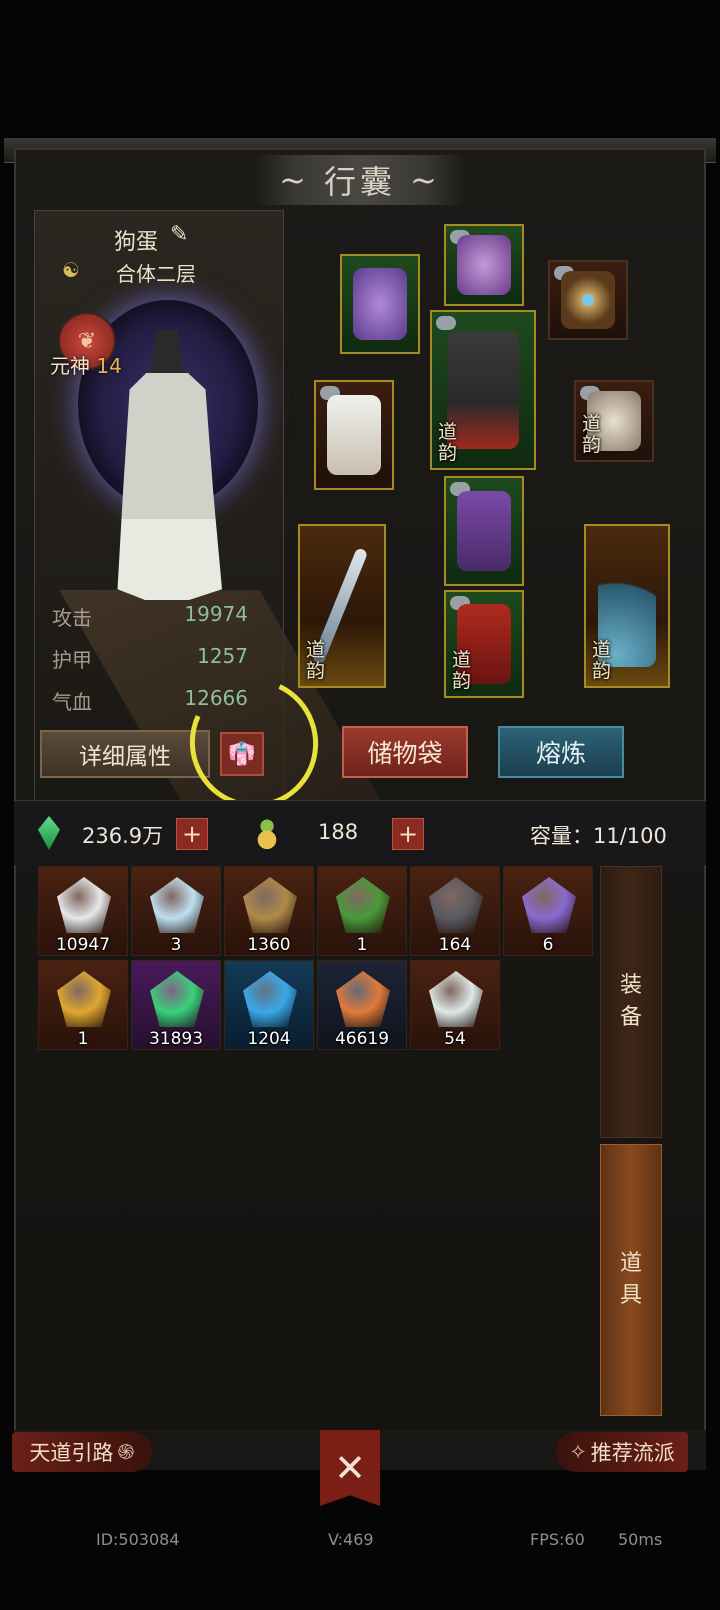 The height and width of the screenshot is (1610, 720). Describe the element at coordinates (342, 606) in the screenshot. I see `equip-slot-weapon: 道 韵` at that location.